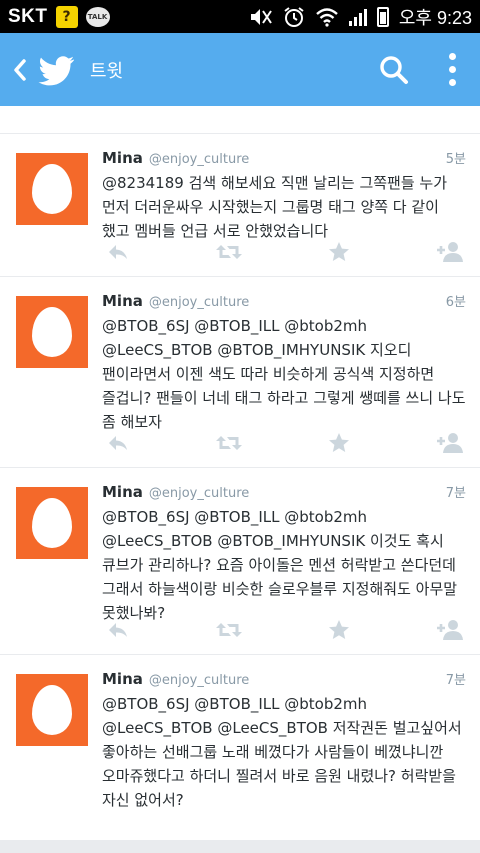 The image size is (480, 853). I want to click on previous-tweet-card, so click(240, 119).